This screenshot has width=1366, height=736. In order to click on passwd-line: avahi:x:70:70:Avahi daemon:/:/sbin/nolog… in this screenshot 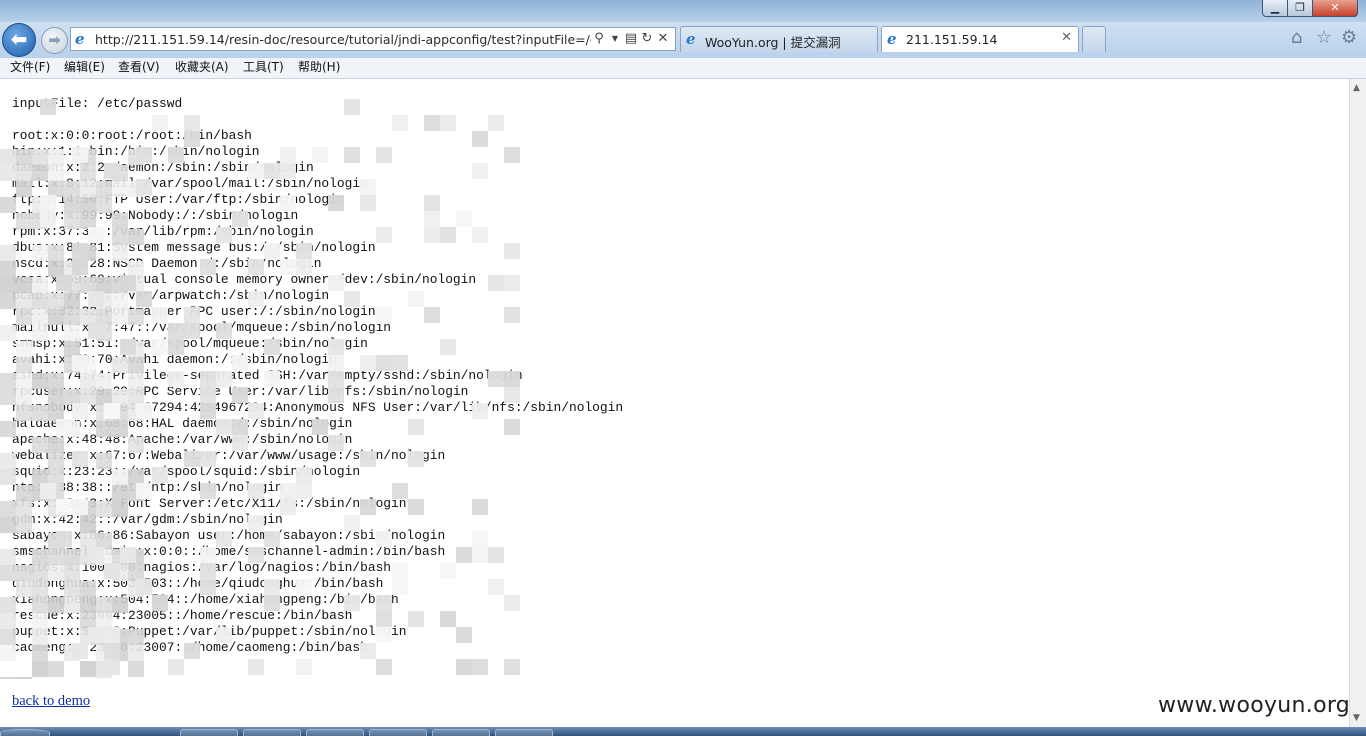, I will do `click(174, 359)`.